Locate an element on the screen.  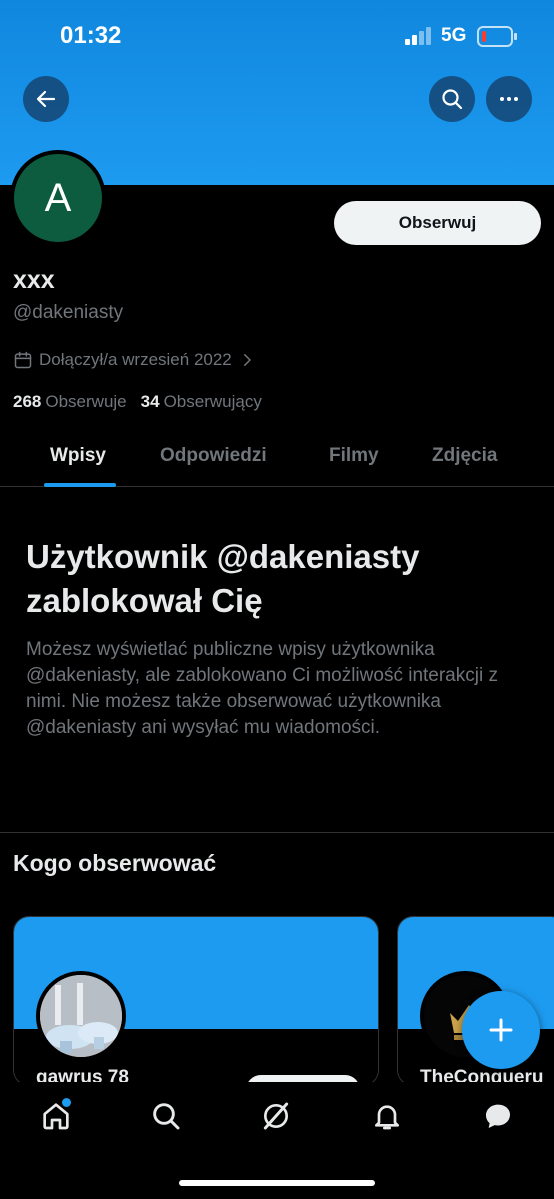
back-button is located at coordinates (46, 99).